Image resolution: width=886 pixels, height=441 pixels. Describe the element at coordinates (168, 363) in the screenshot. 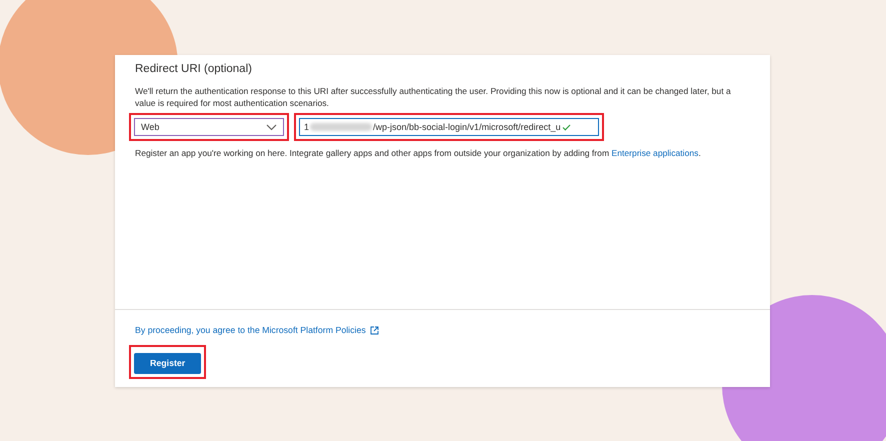

I see `register-button: Register` at that location.